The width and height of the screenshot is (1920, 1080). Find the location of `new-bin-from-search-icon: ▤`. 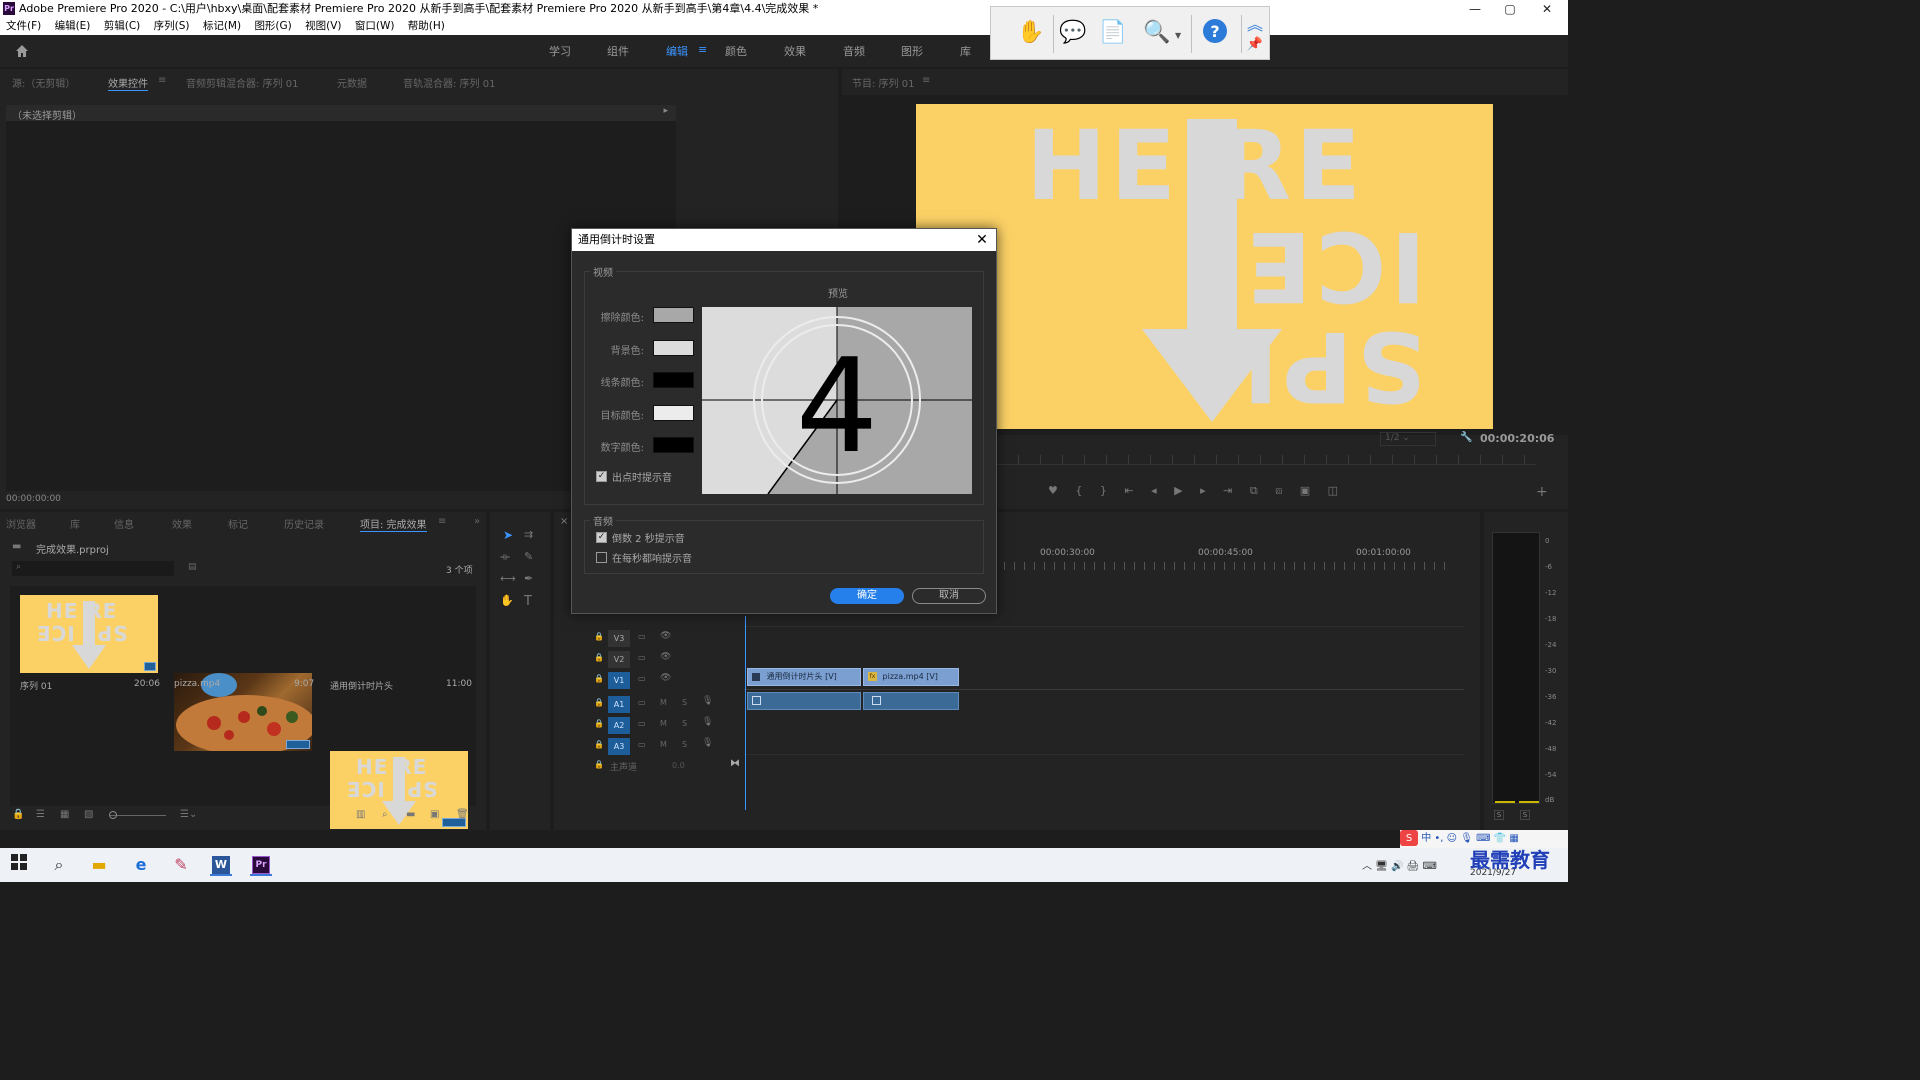

new-bin-from-search-icon: ▤ is located at coordinates (192, 567).